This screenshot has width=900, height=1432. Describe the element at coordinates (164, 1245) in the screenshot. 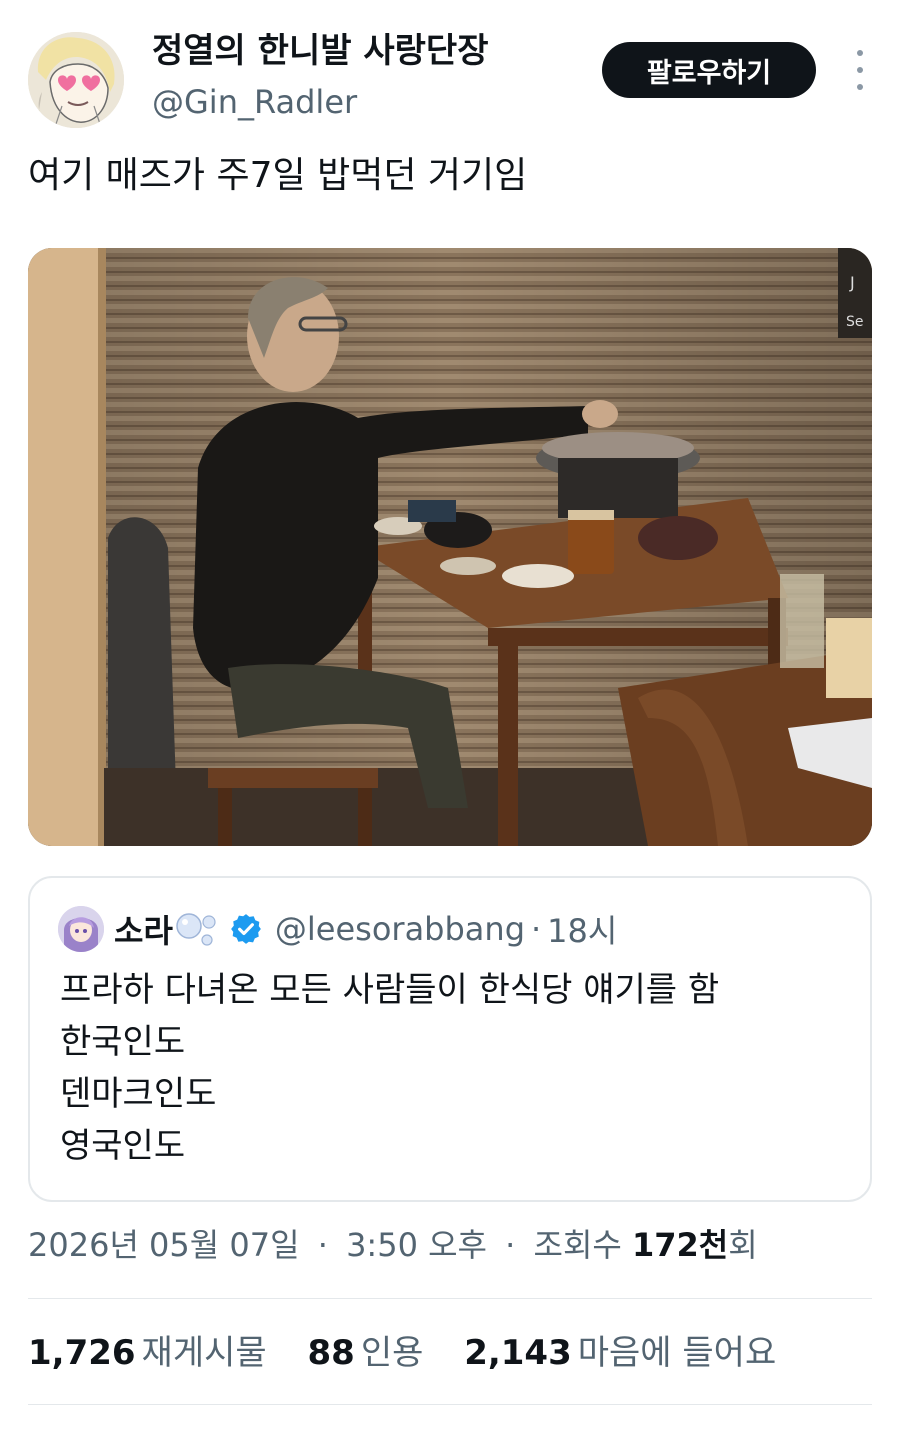

I see `tweet-date: 2026년 05월 07일` at that location.